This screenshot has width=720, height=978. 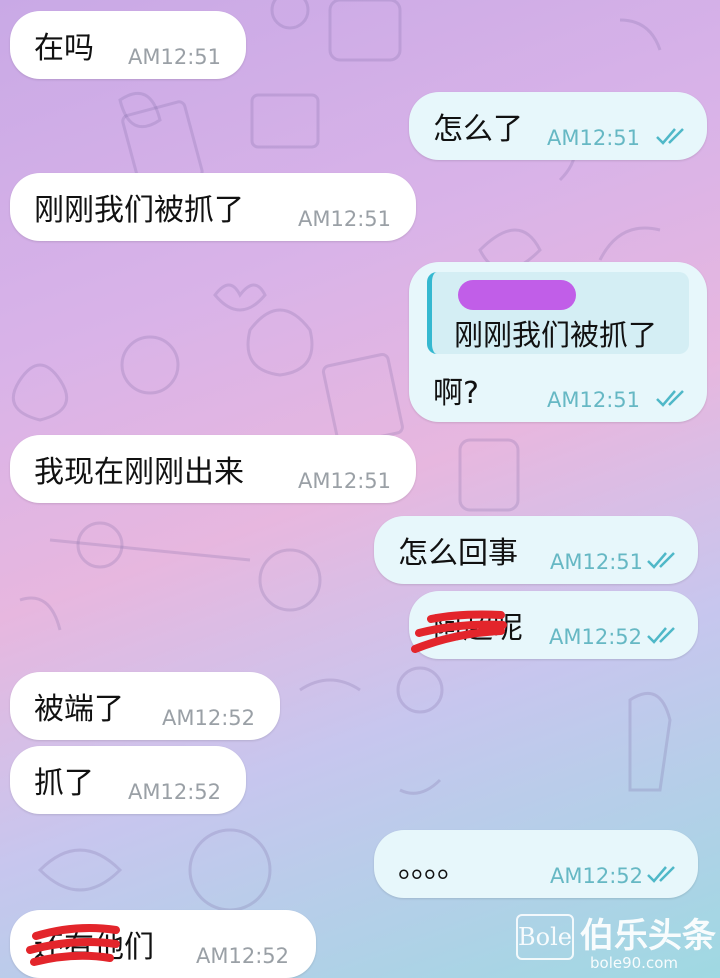 I want to click on watermark-logo-box: Bole, so click(x=545, y=937).